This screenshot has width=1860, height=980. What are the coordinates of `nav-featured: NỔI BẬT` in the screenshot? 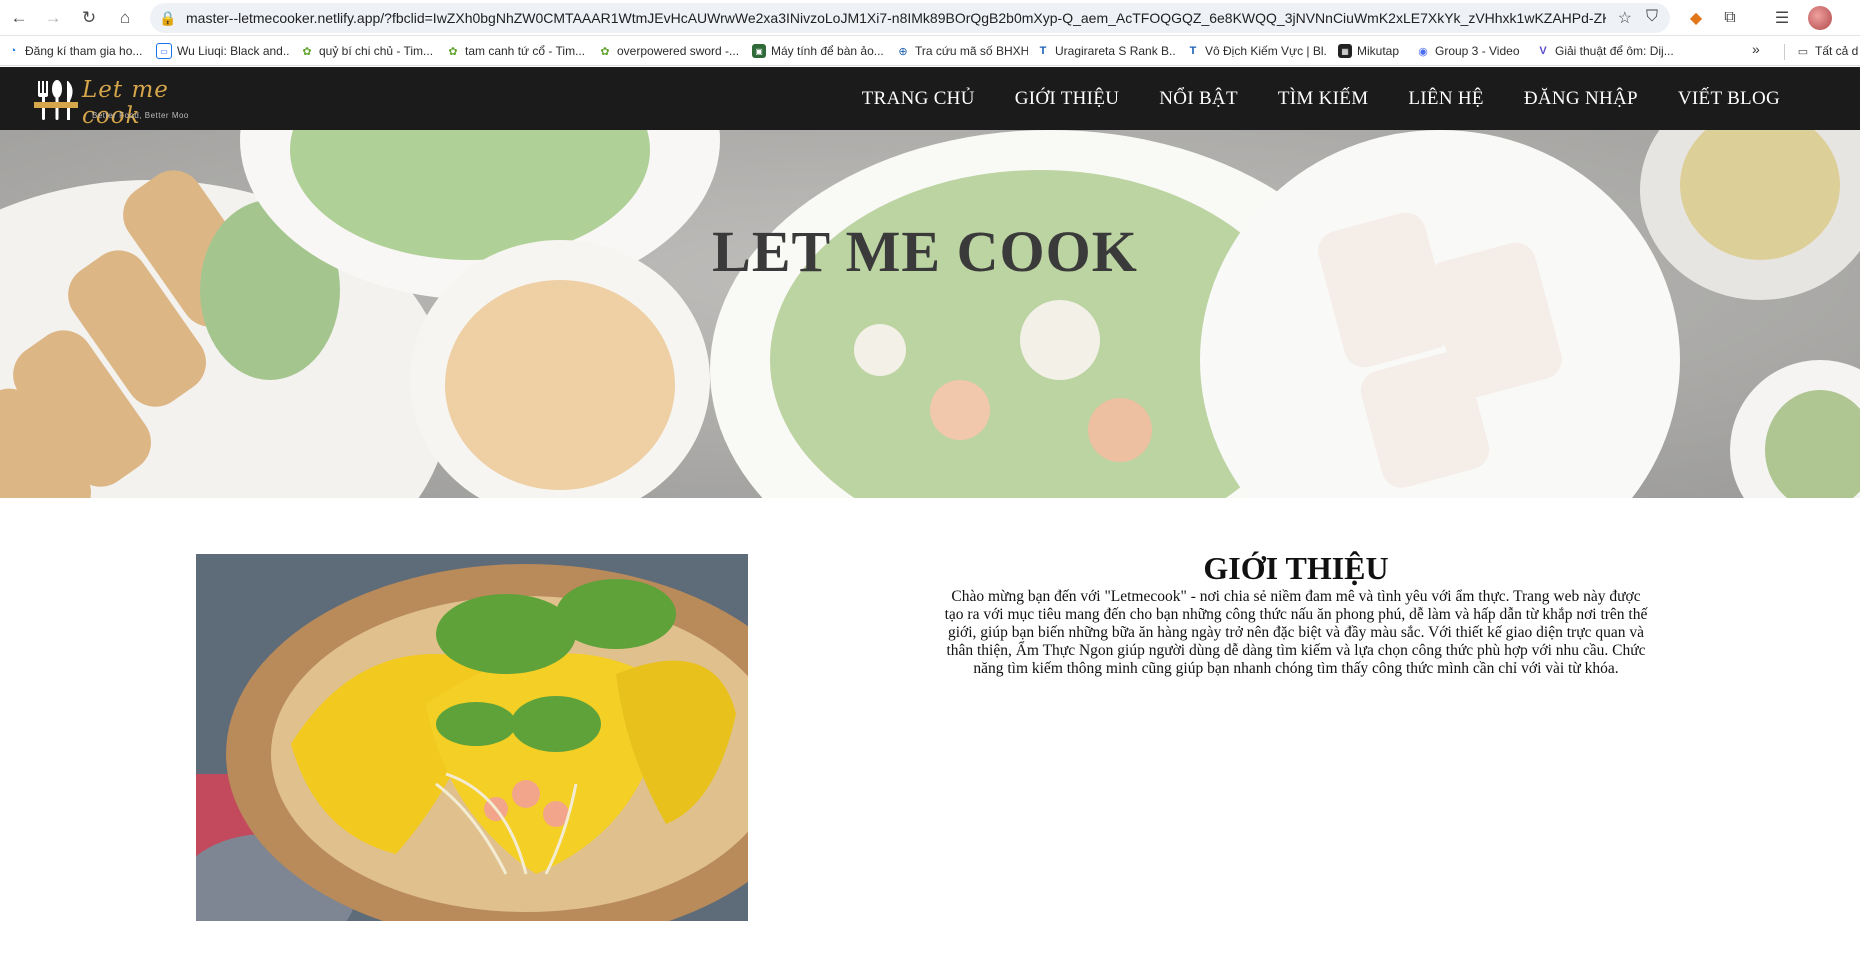 It's located at (1198, 99).